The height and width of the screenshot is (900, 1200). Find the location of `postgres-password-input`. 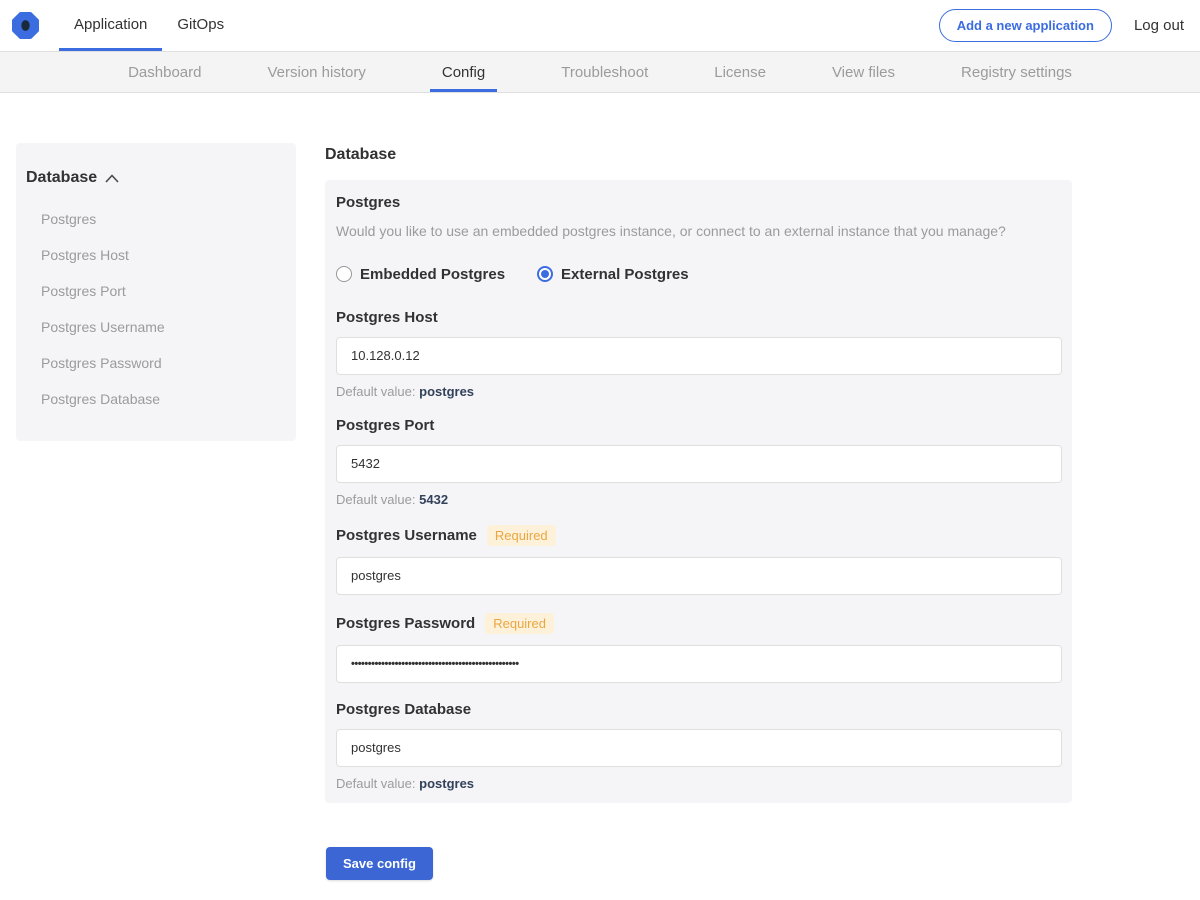

postgres-password-input is located at coordinates (699, 663).